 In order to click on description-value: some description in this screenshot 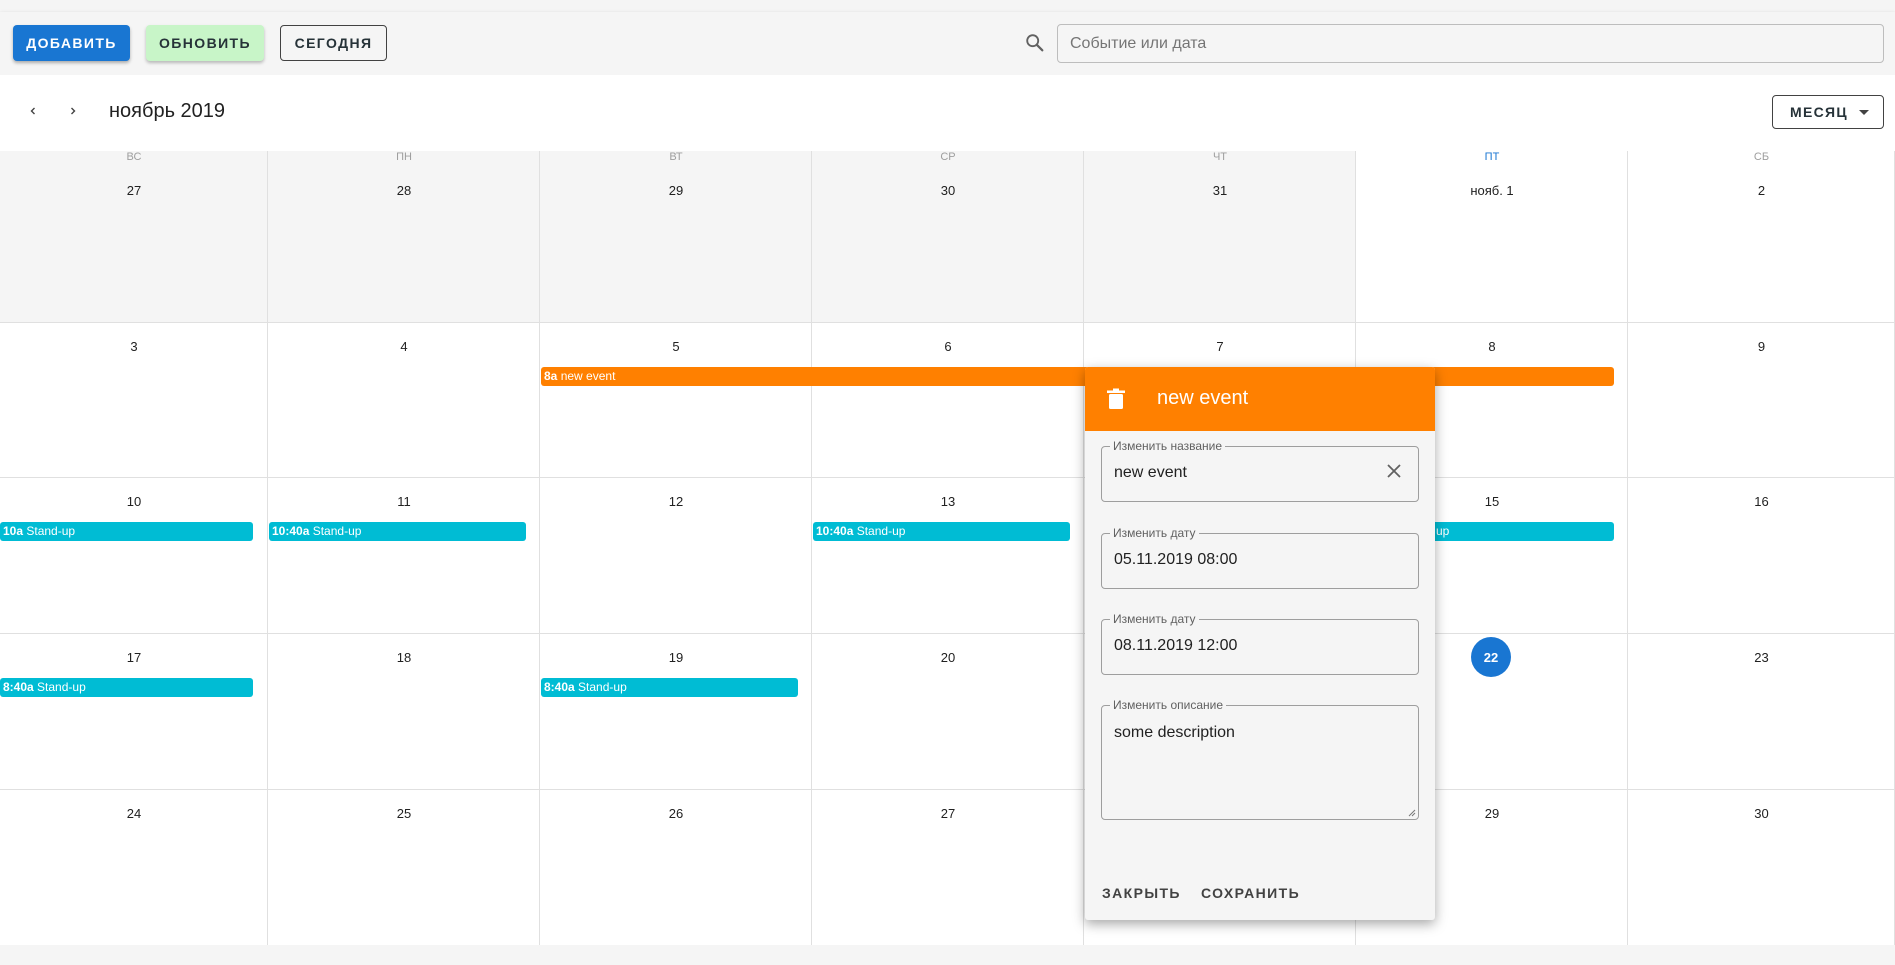, I will do `click(1174, 733)`.